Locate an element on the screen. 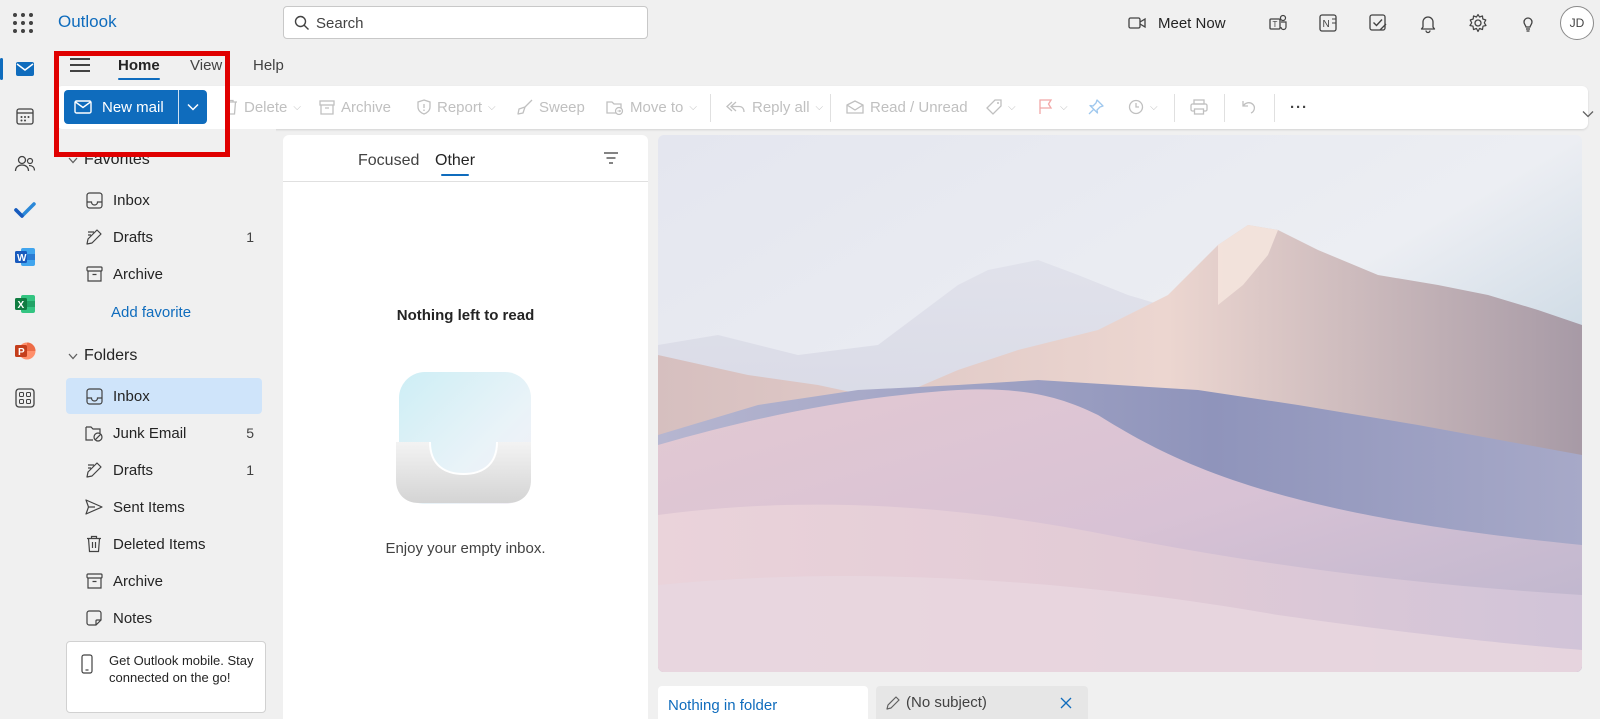  ribbon-expand-icon is located at coordinates (1588, 114).